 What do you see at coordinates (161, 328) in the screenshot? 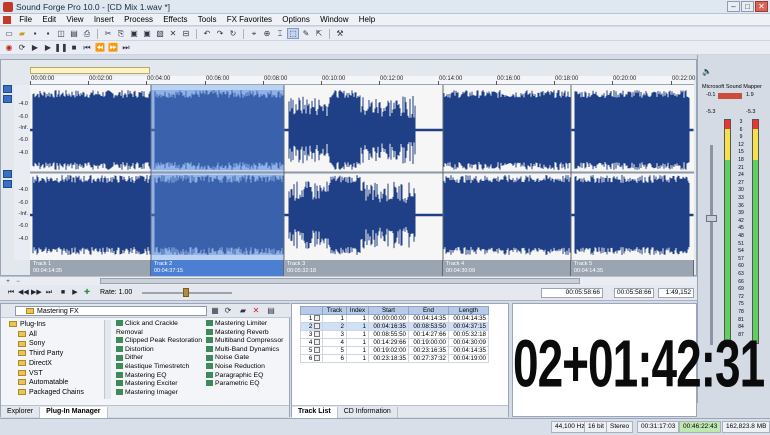
I see `plugin-item: Click and Crackle Removal` at bounding box center [161, 328].